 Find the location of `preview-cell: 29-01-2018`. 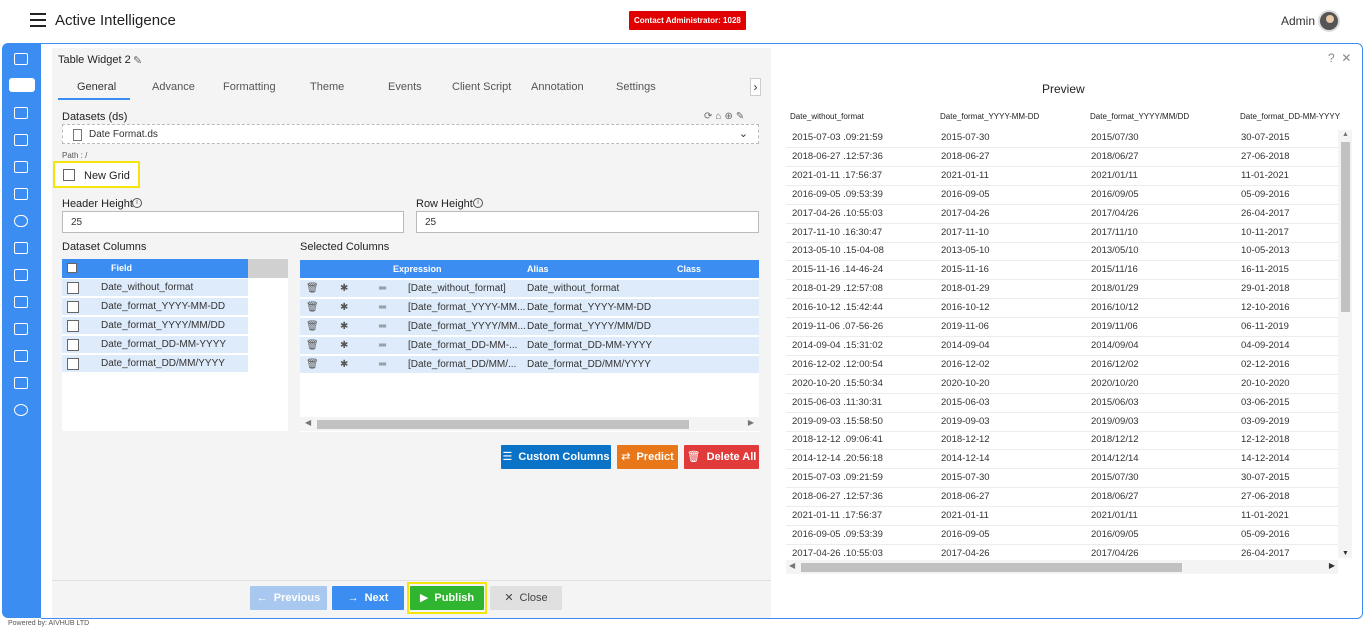

preview-cell: 29-01-2018 is located at coordinates (1265, 289).